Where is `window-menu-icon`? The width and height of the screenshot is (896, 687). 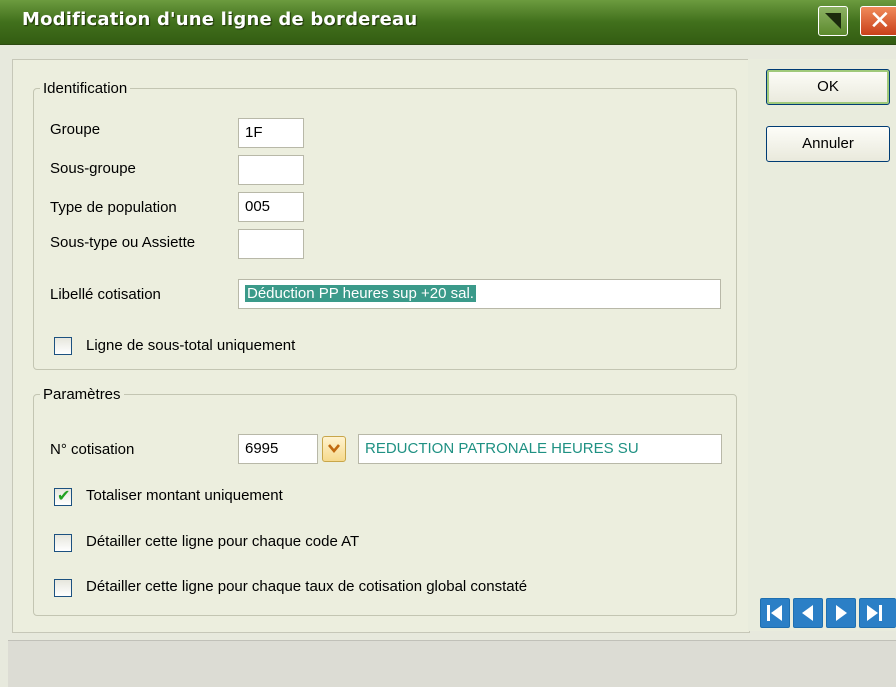
window-menu-icon is located at coordinates (833, 21).